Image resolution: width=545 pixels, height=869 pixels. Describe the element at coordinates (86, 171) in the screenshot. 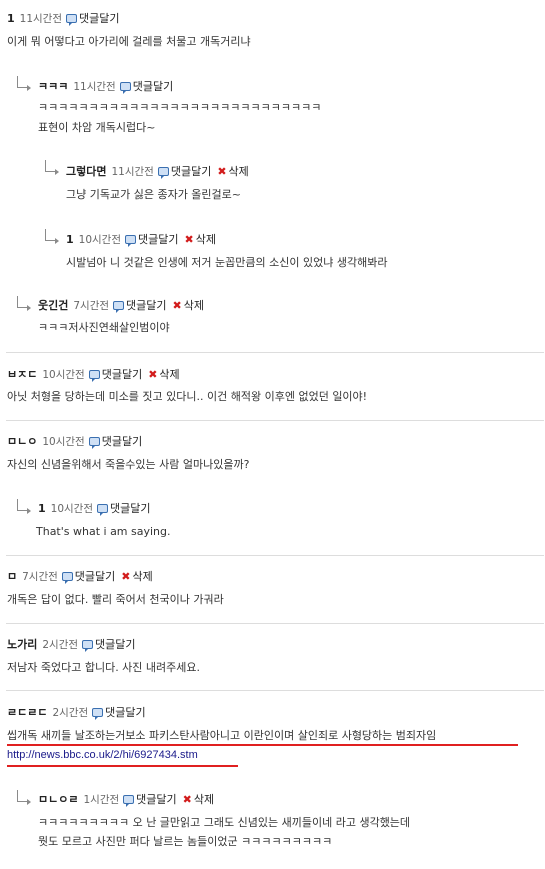

I see `comment-author: 그렇다면` at that location.